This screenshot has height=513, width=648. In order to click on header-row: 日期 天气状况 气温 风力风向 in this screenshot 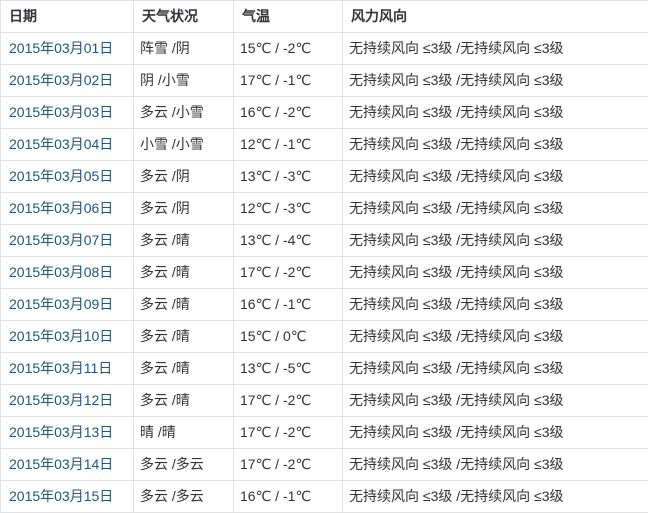, I will do `click(324, 16)`.